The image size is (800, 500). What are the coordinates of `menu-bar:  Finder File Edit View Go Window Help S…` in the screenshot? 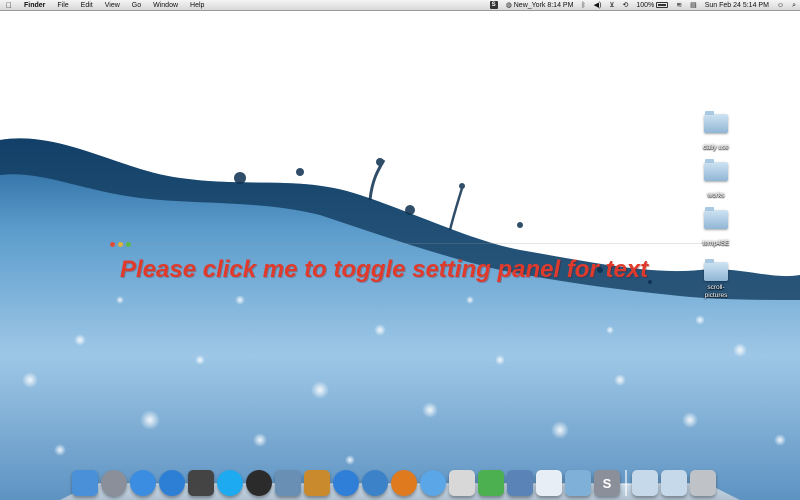 It's located at (400, 5).